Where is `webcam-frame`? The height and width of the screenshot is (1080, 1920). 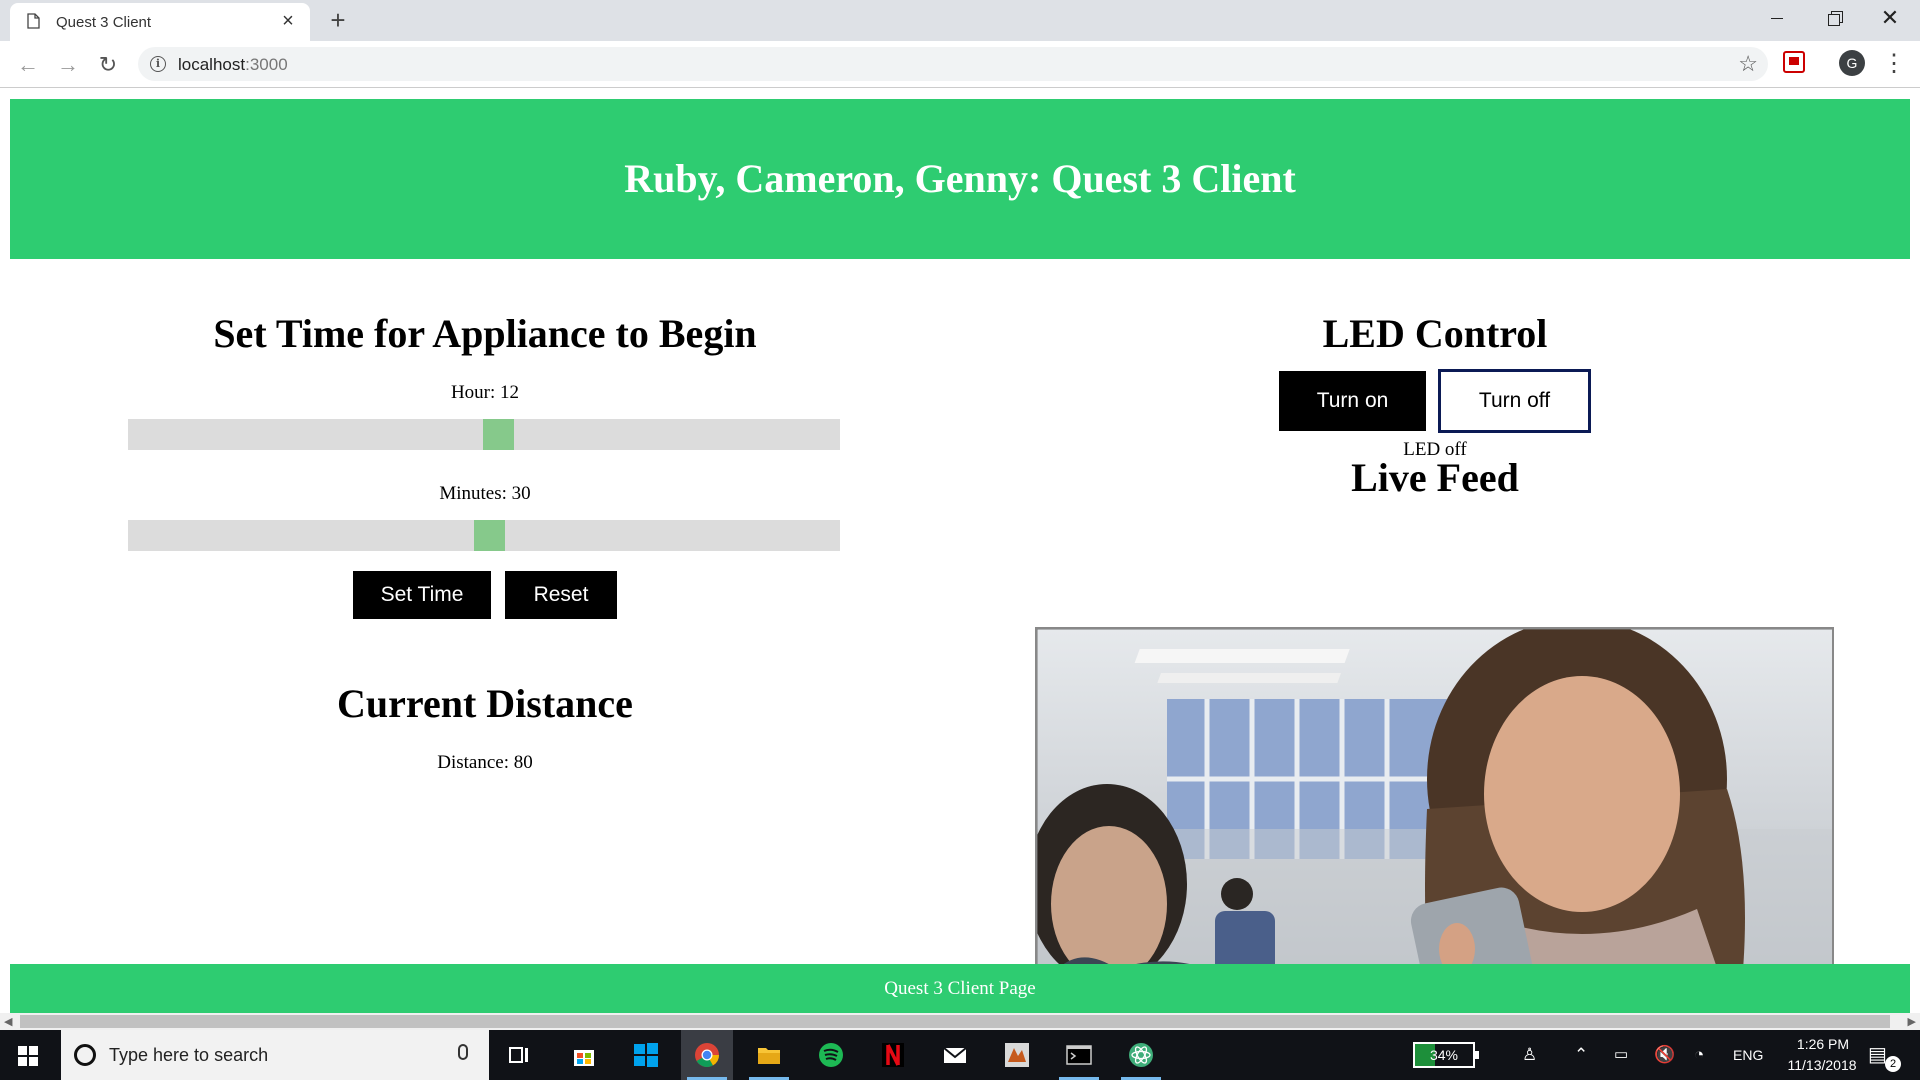
webcam-frame is located at coordinates (1434, 821).